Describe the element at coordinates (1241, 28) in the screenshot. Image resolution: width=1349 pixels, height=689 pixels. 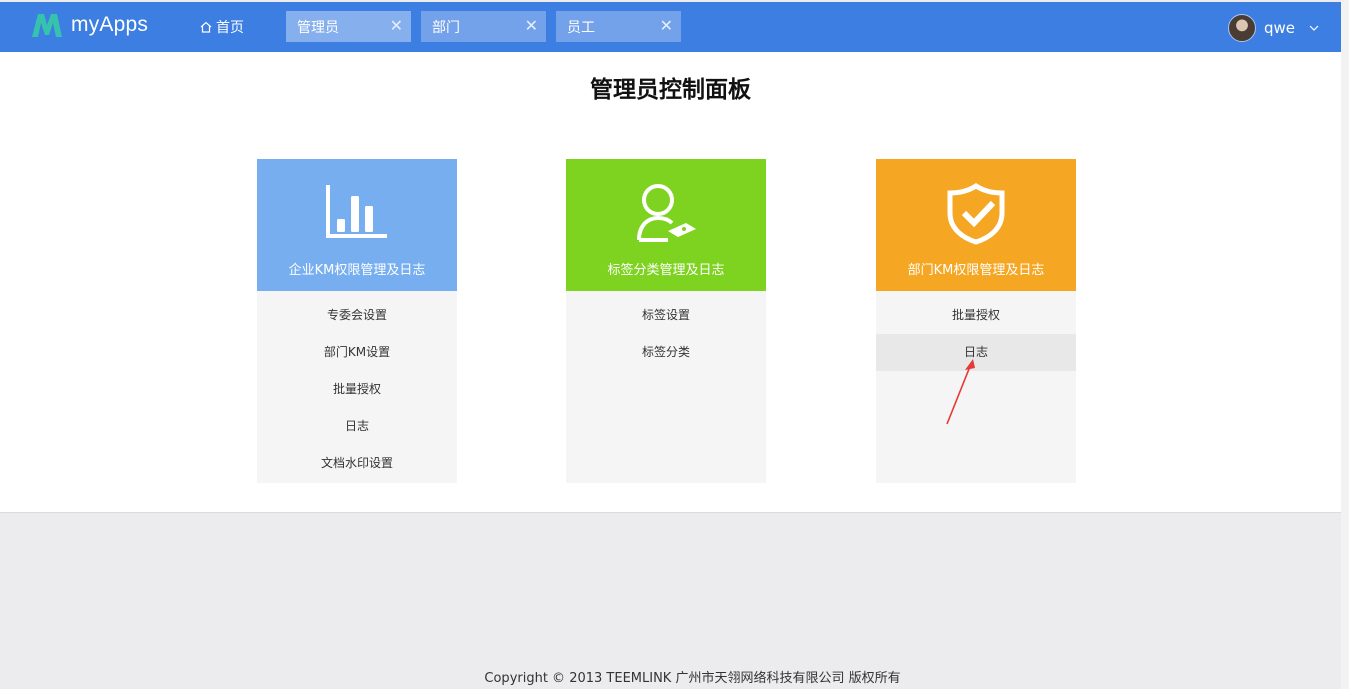
I see `avatar` at that location.